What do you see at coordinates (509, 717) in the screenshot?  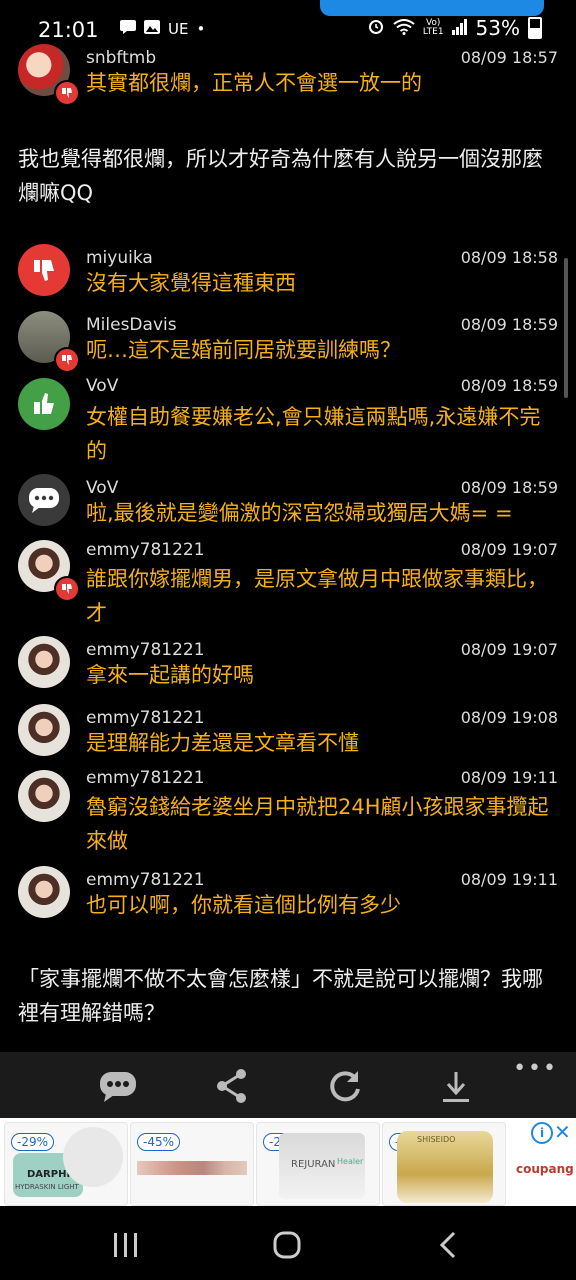 I see `comment-timestamp: 08/09 19:08` at bounding box center [509, 717].